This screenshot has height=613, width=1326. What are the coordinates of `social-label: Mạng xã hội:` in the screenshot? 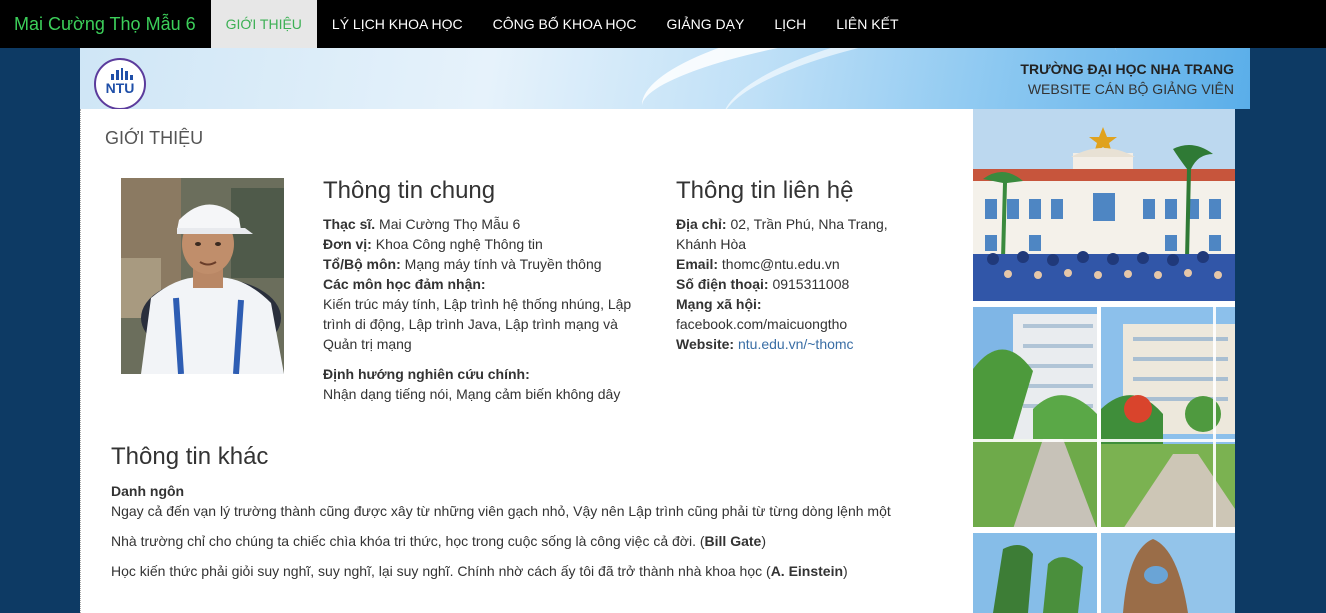 It's located at (719, 304).